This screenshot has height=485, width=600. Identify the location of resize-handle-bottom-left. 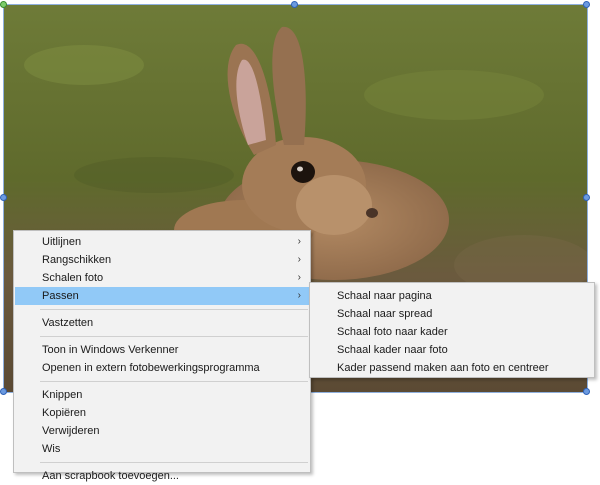
(3, 391).